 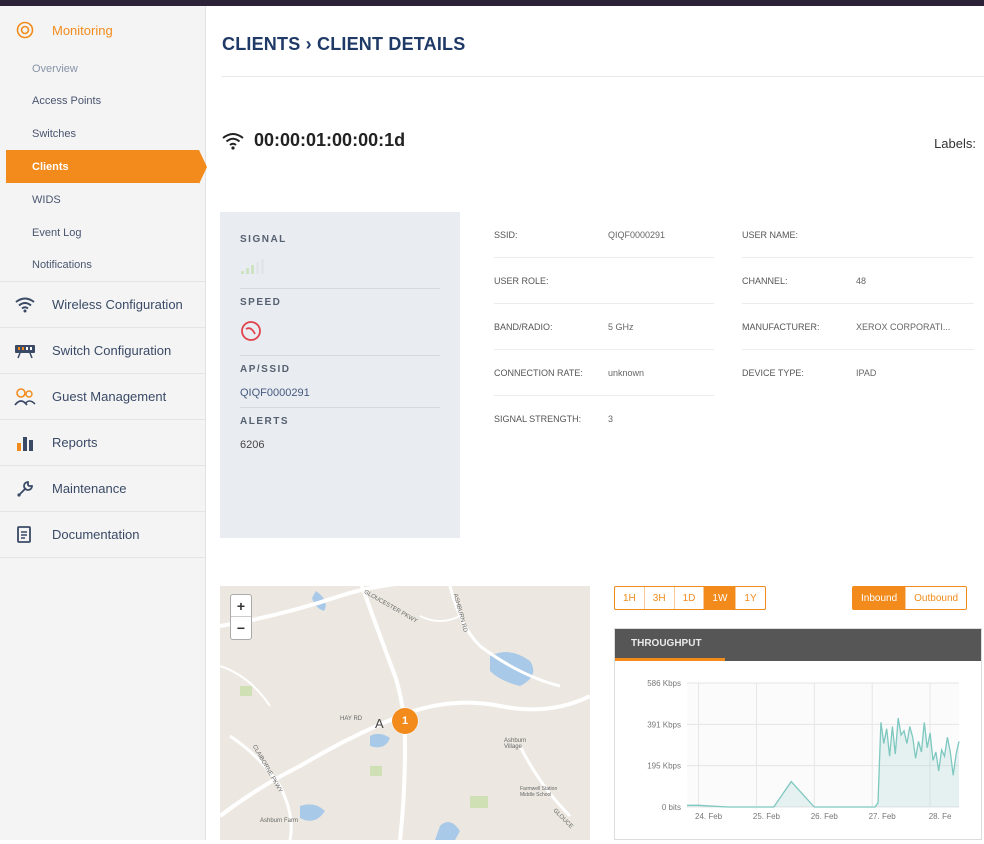 I want to click on switch-icon, so click(x=25, y=351).